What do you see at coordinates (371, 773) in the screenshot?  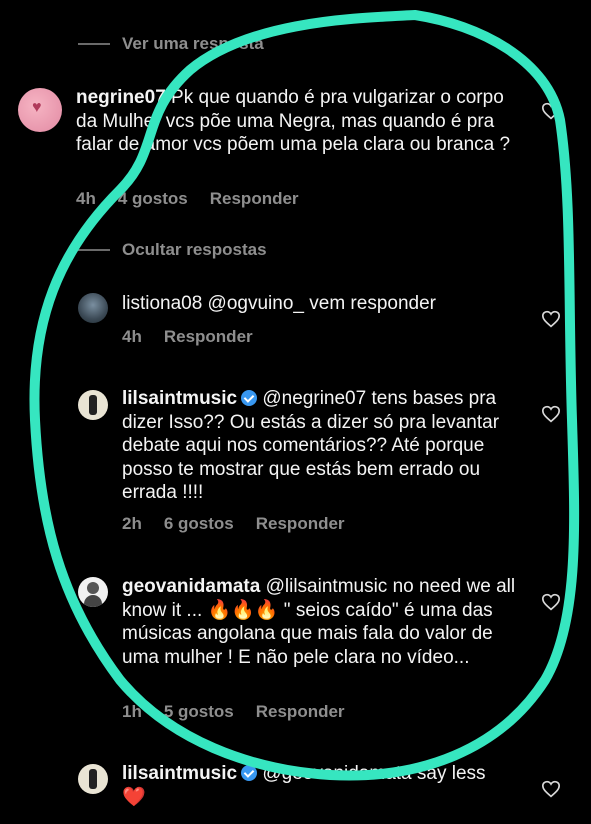 I see `reply-text: @geovanidamata say less` at bounding box center [371, 773].